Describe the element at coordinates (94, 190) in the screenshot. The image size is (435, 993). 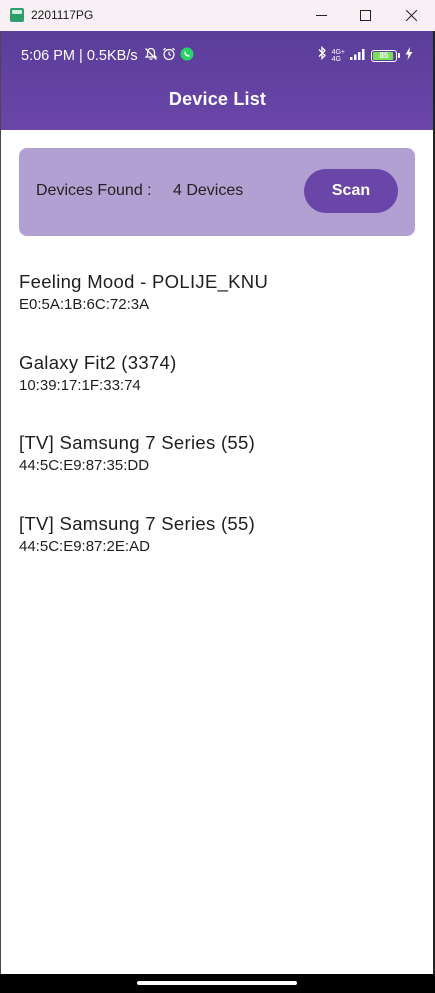
I see `devices-found-label: Devices Found :` at that location.